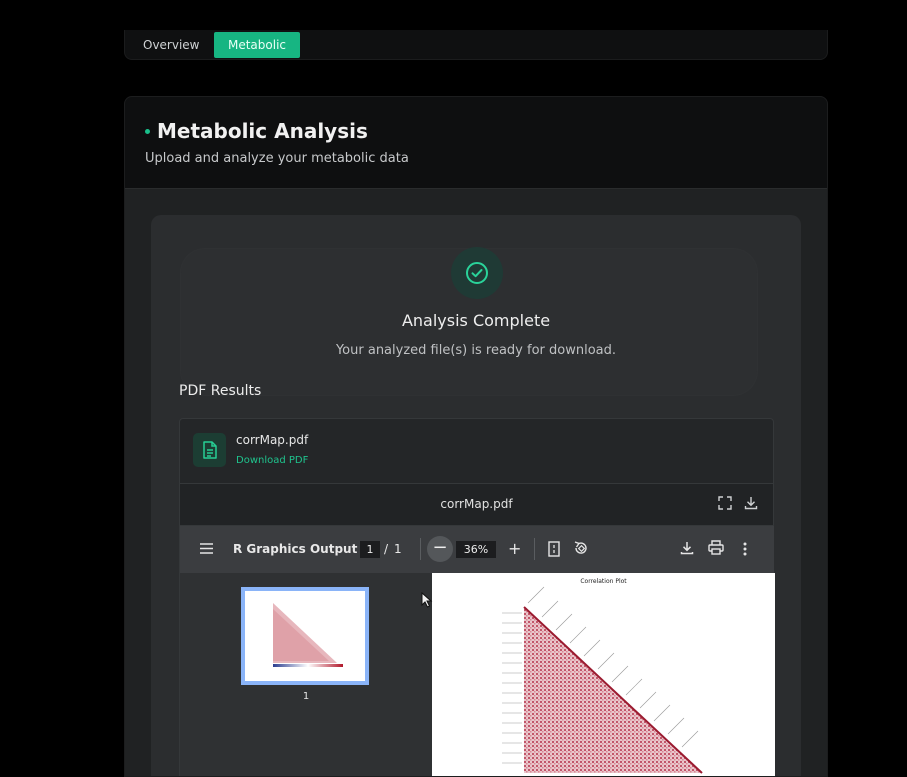  Describe the element at coordinates (477, 273) in the screenshot. I see `check-circle-icon` at that location.